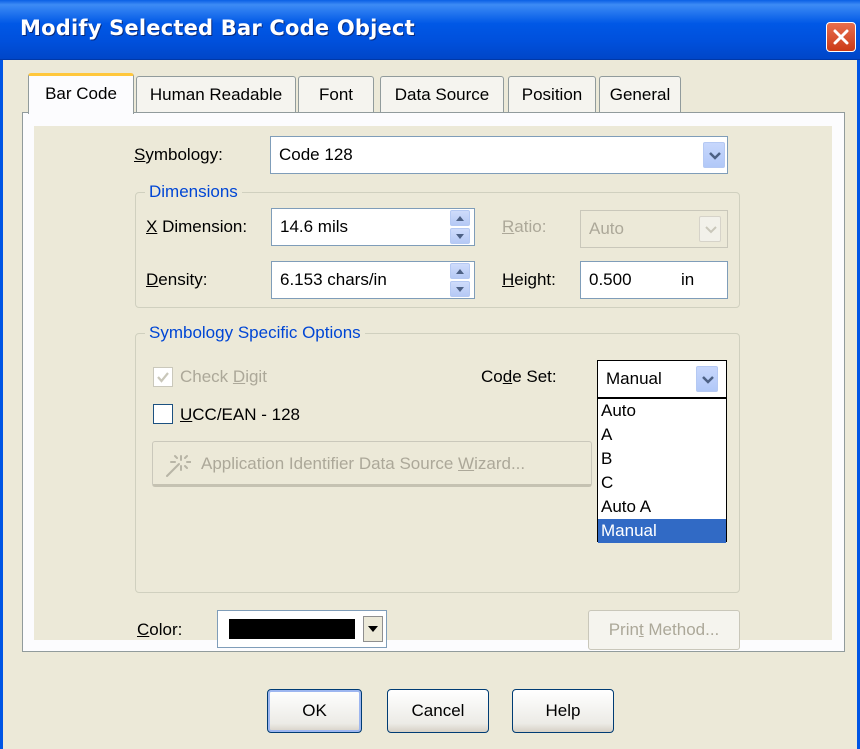  I want to click on cancel-button: Cancel, so click(438, 711).